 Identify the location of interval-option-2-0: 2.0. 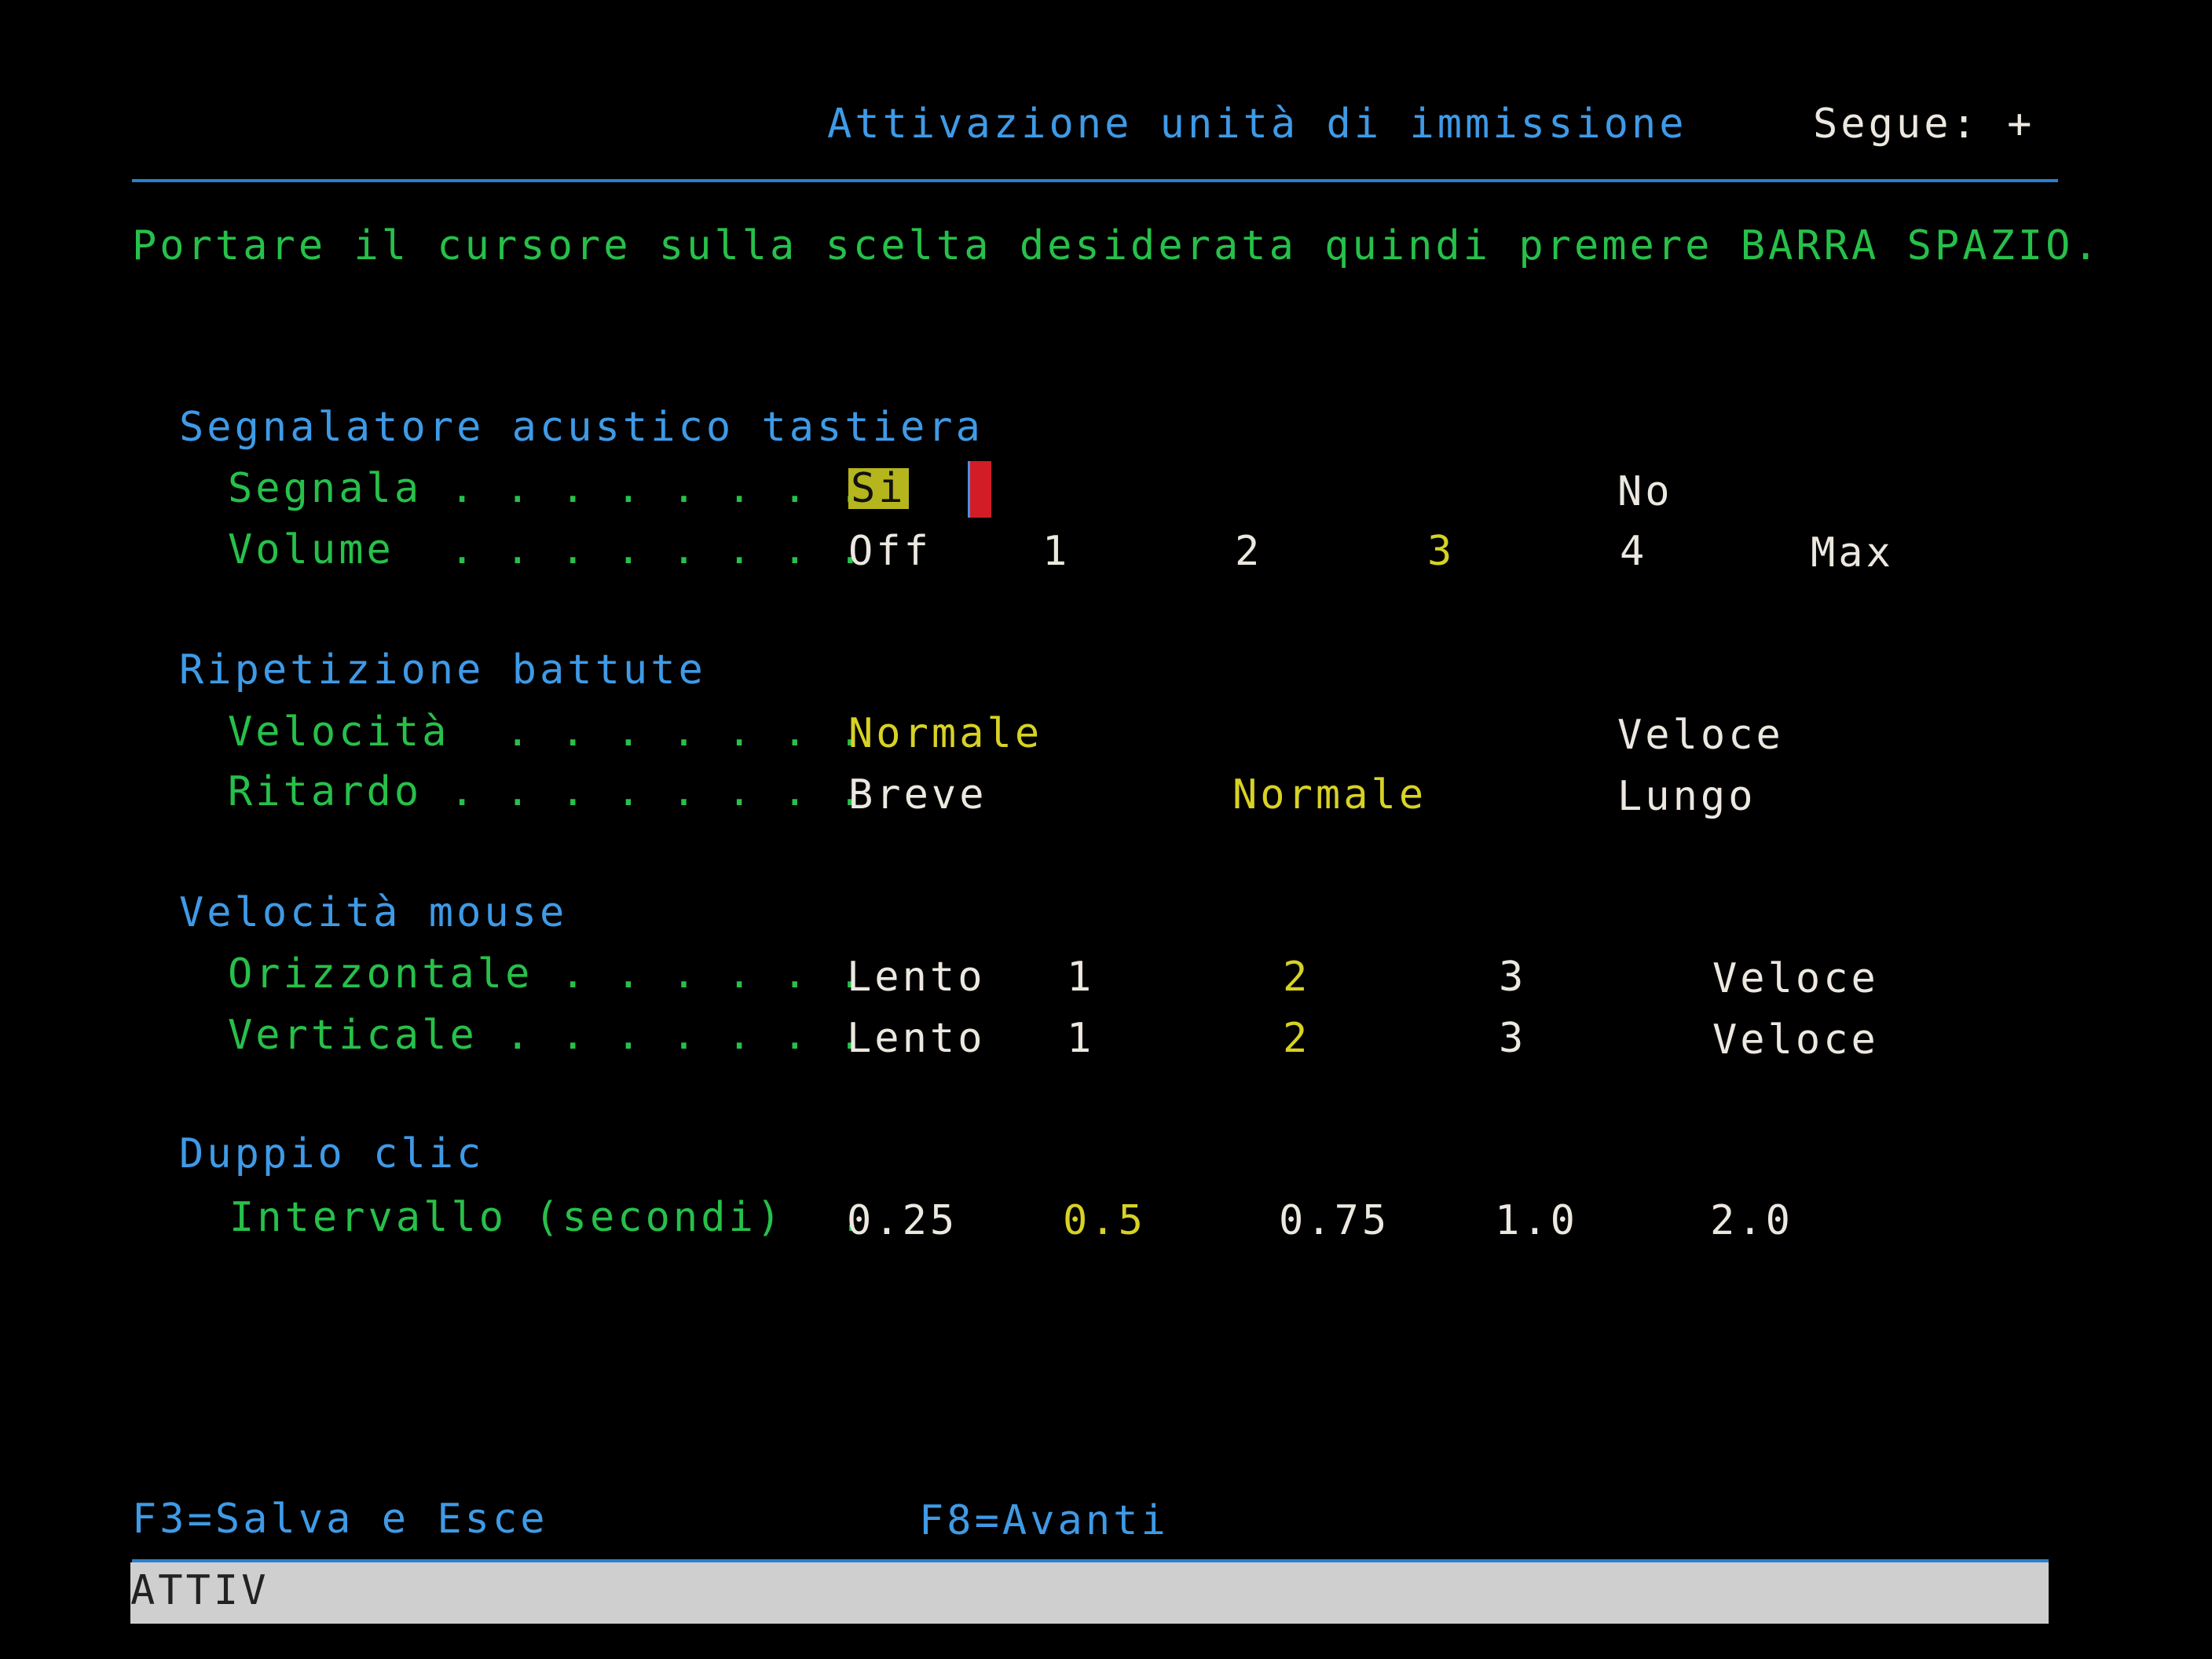
(1751, 1220).